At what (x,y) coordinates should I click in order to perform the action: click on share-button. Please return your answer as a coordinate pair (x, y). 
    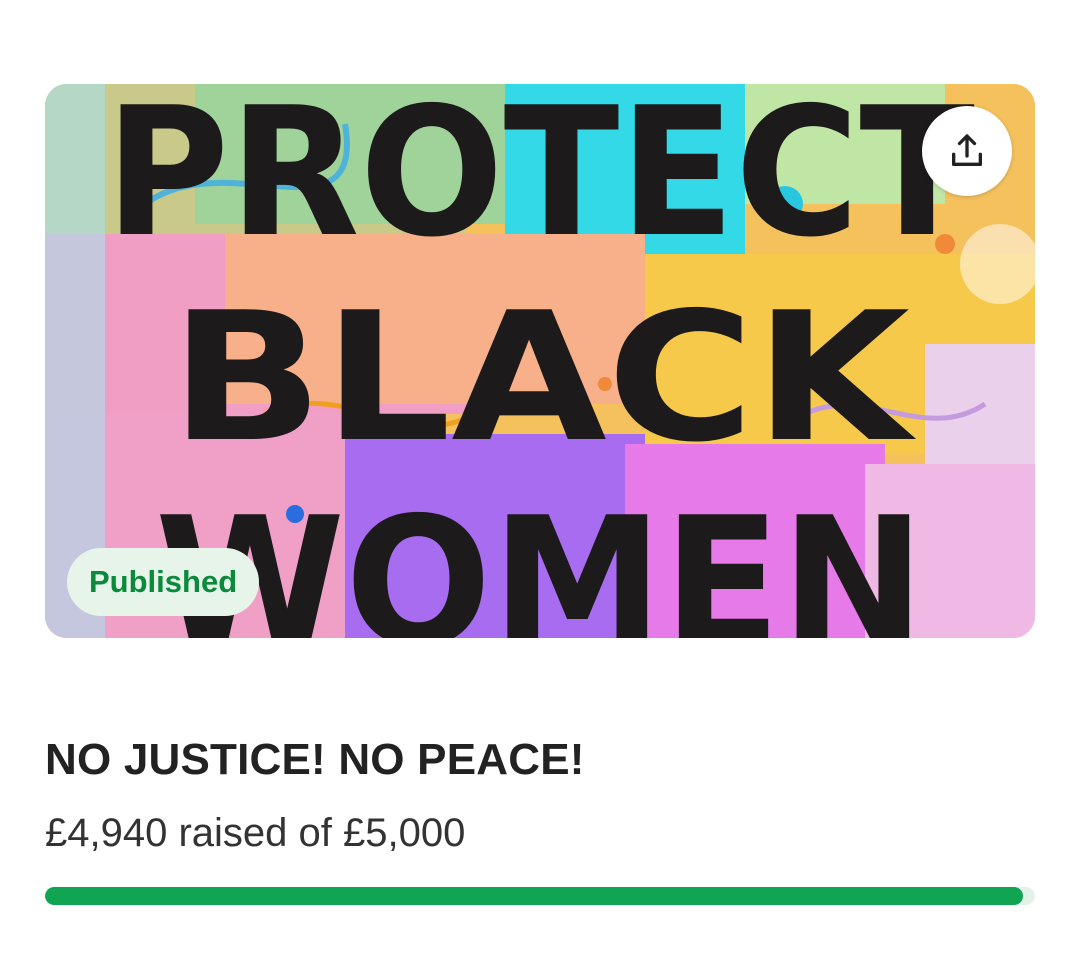
    Looking at the image, I should click on (967, 151).